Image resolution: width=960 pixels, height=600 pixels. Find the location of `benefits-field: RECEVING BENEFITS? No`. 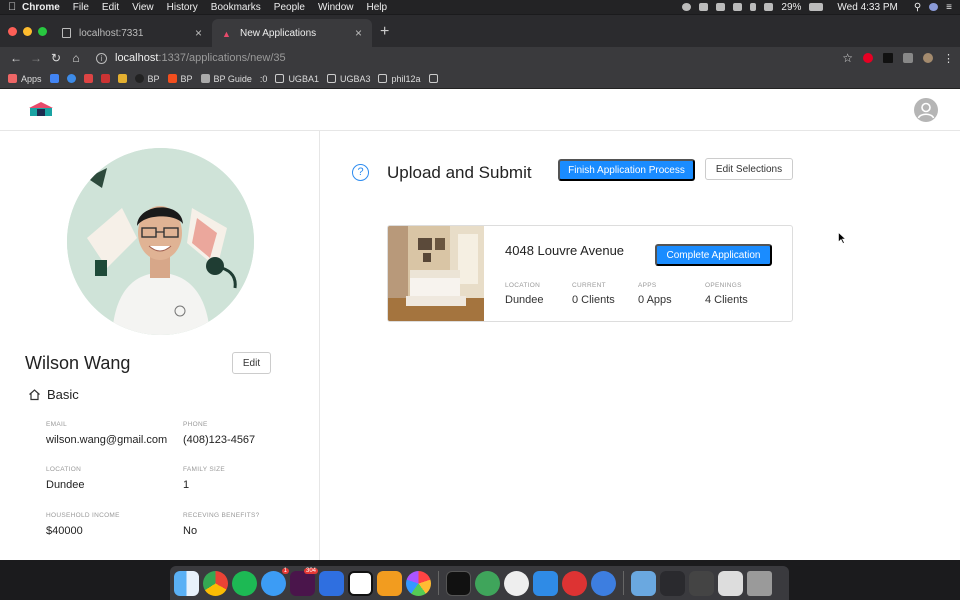

benefits-field: RECEVING BENEFITS? No is located at coordinates (221, 524).